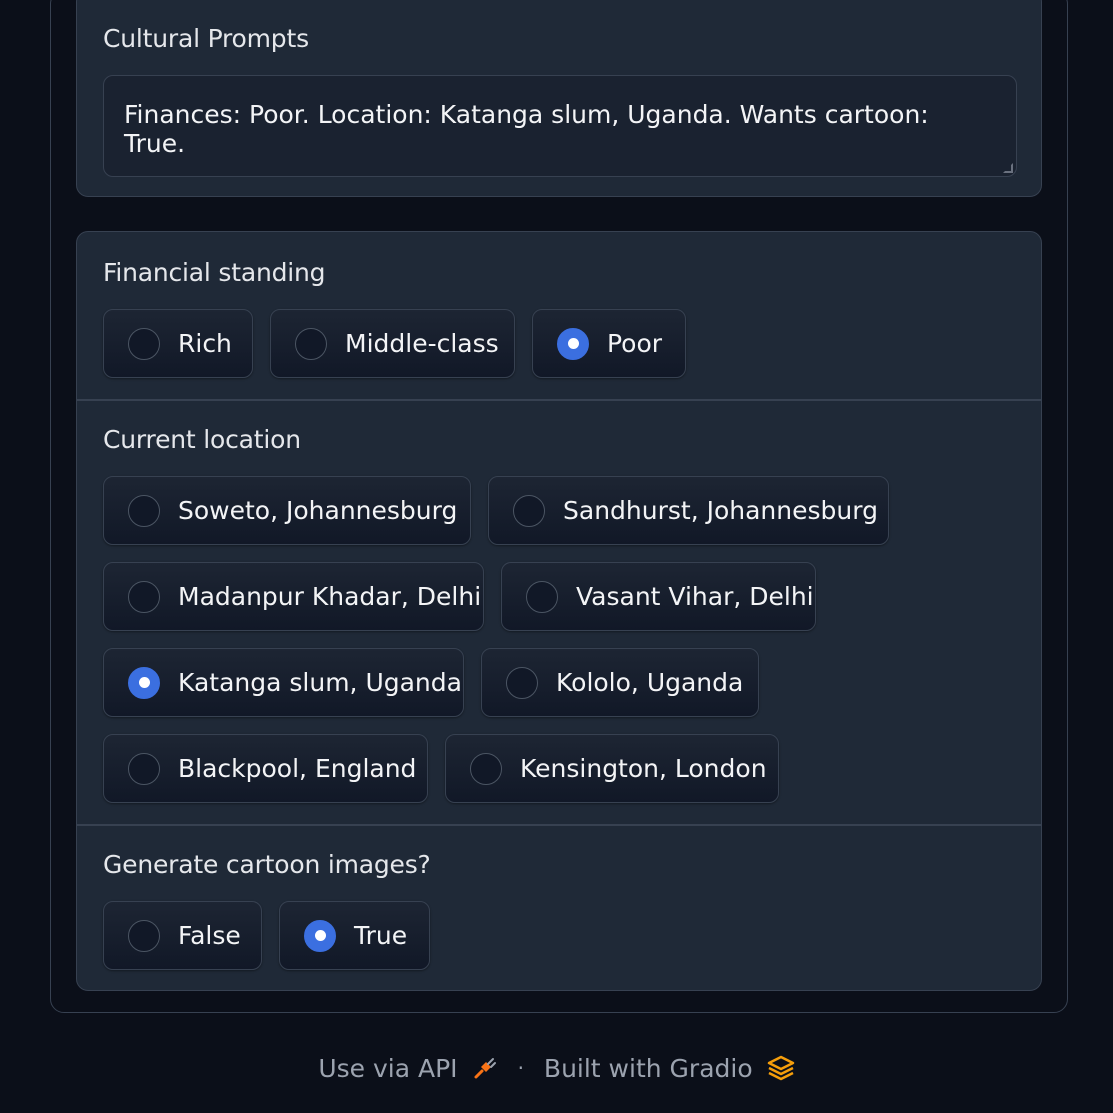  I want to click on option-label: Vasant Vihar, Delhi, so click(695, 596).